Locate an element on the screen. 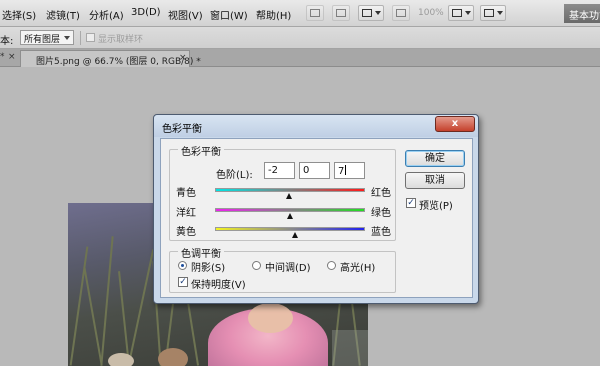 The height and width of the screenshot is (366, 600). bridge-icon is located at coordinates (315, 13).